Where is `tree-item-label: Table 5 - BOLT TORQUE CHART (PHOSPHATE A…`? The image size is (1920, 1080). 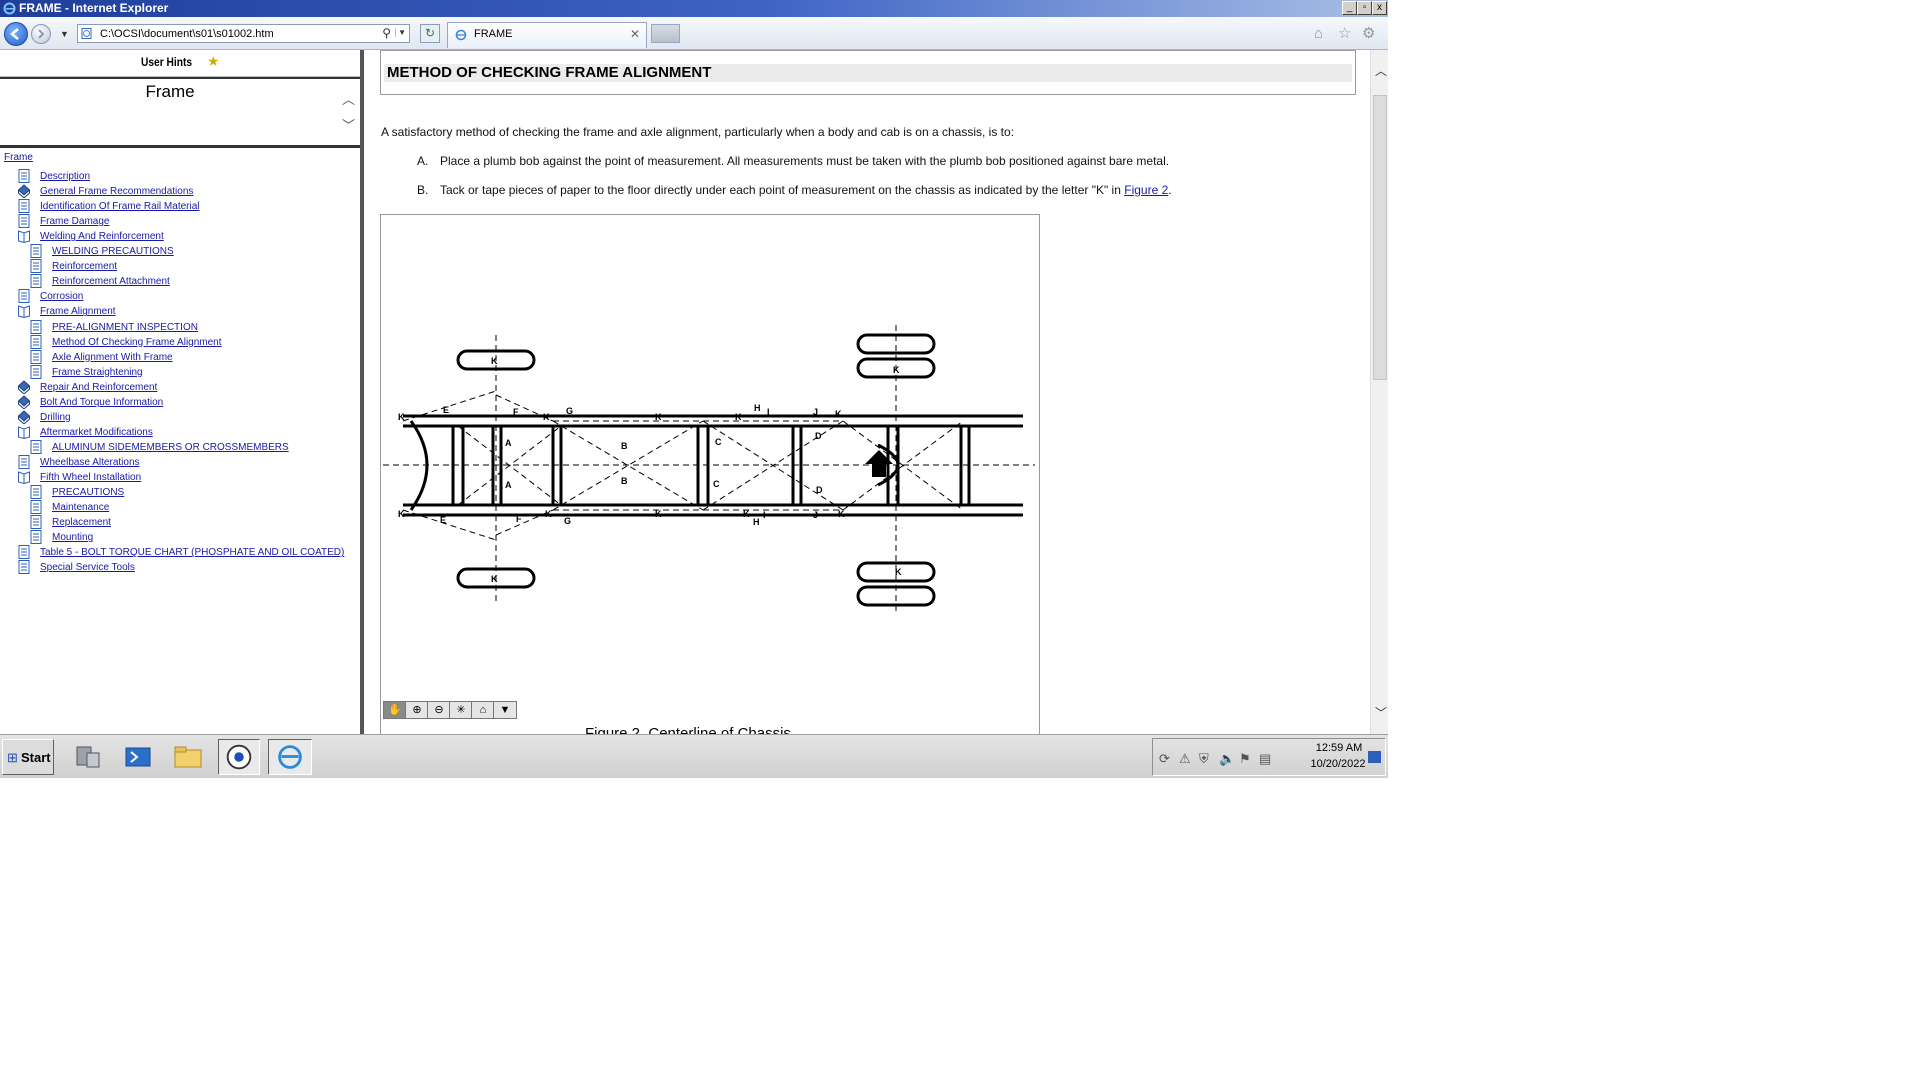
tree-item-label: Table 5 - BOLT TORQUE CHART (PHOSPHATE A… is located at coordinates (192, 552).